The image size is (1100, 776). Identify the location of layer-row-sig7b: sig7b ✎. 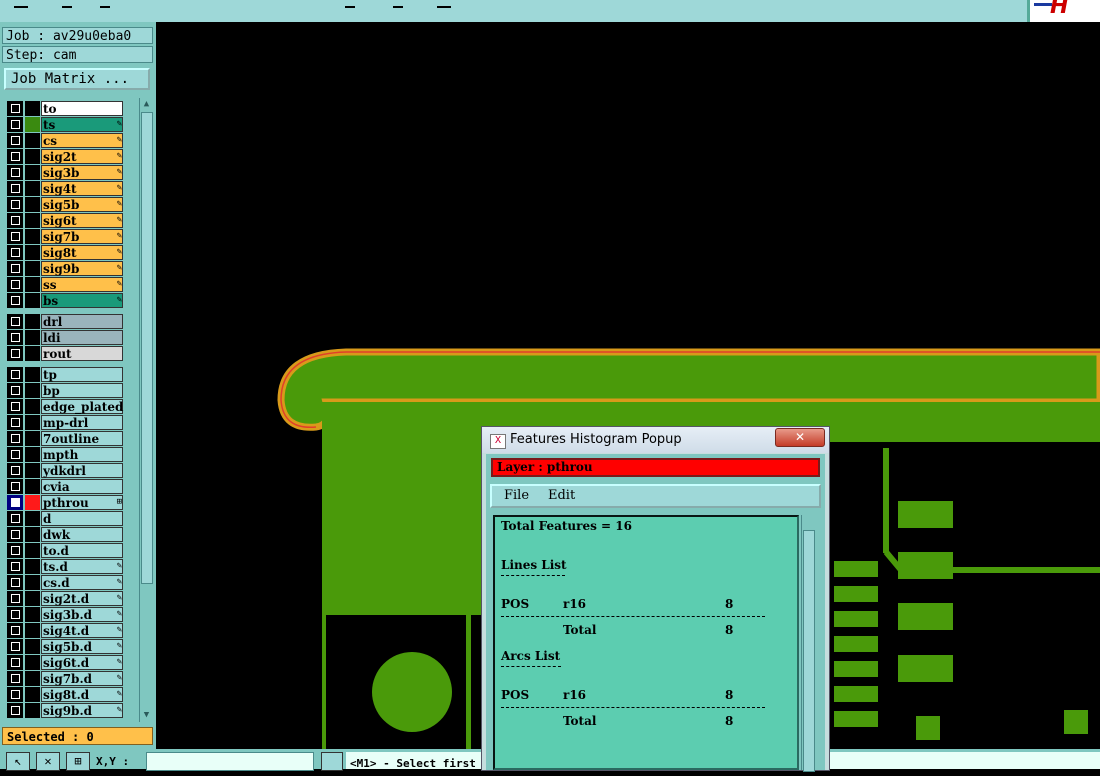
(65, 236).